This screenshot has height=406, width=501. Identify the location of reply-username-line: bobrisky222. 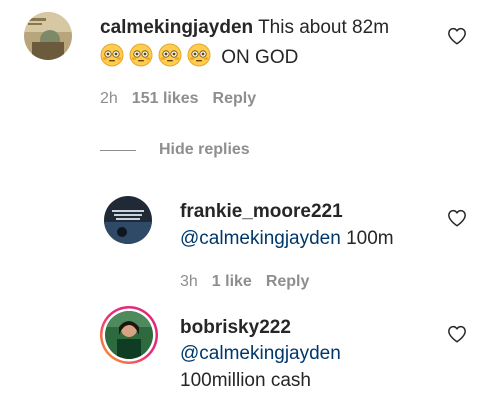
(235, 328).